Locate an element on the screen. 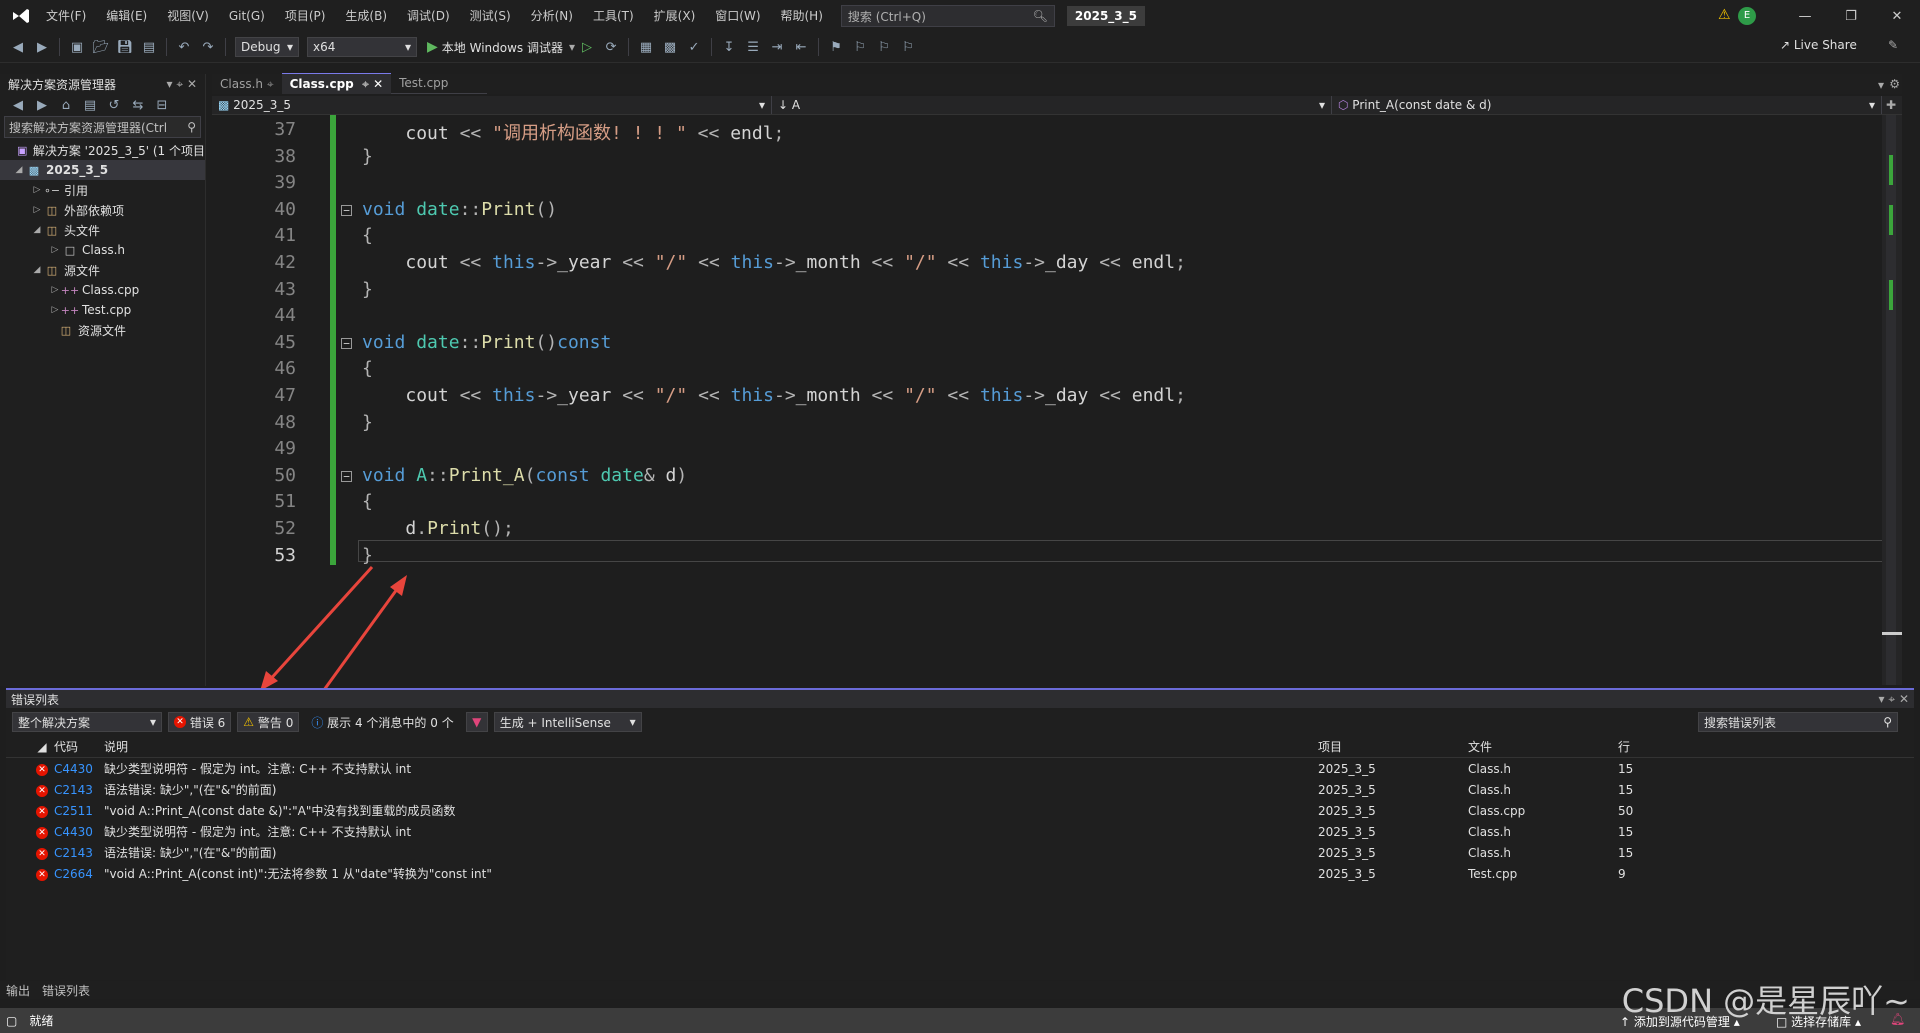 Image resolution: width=1920 pixels, height=1033 pixels. code-line: d.Print(); is located at coordinates (437, 528).